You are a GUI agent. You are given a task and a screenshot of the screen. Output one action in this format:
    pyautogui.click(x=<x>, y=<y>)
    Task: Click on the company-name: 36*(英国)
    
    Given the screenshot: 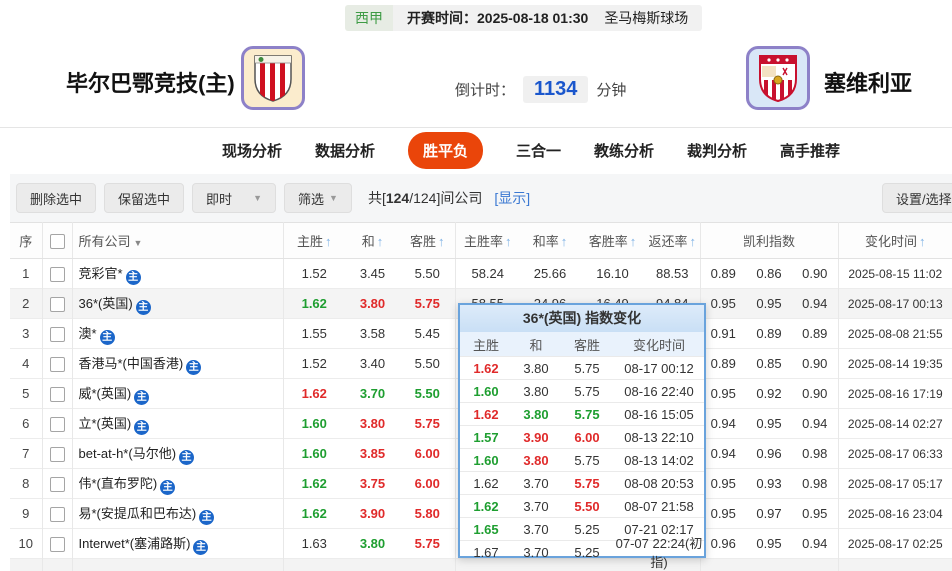 What is the action you would take?
    pyautogui.click(x=106, y=303)
    